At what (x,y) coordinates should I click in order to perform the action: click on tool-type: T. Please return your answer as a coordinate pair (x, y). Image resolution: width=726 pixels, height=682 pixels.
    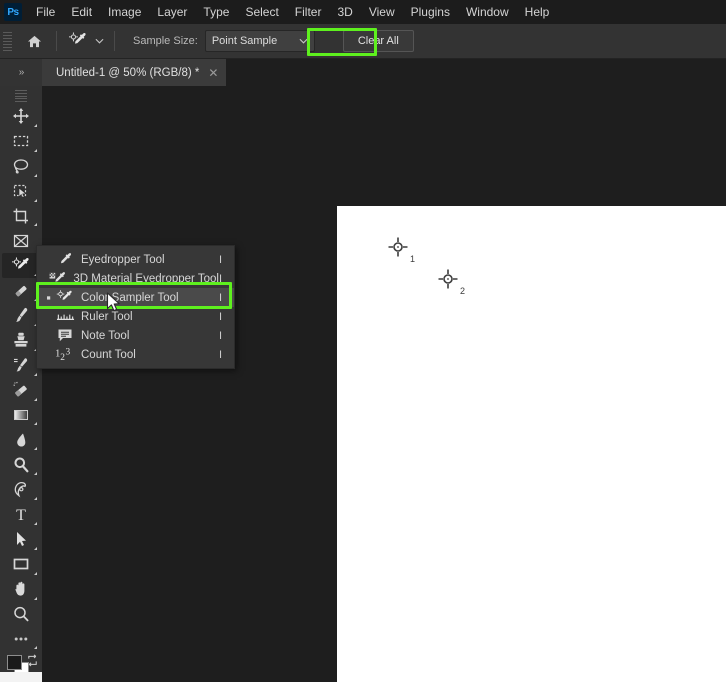
    Looking at the image, I should click on (21, 514).